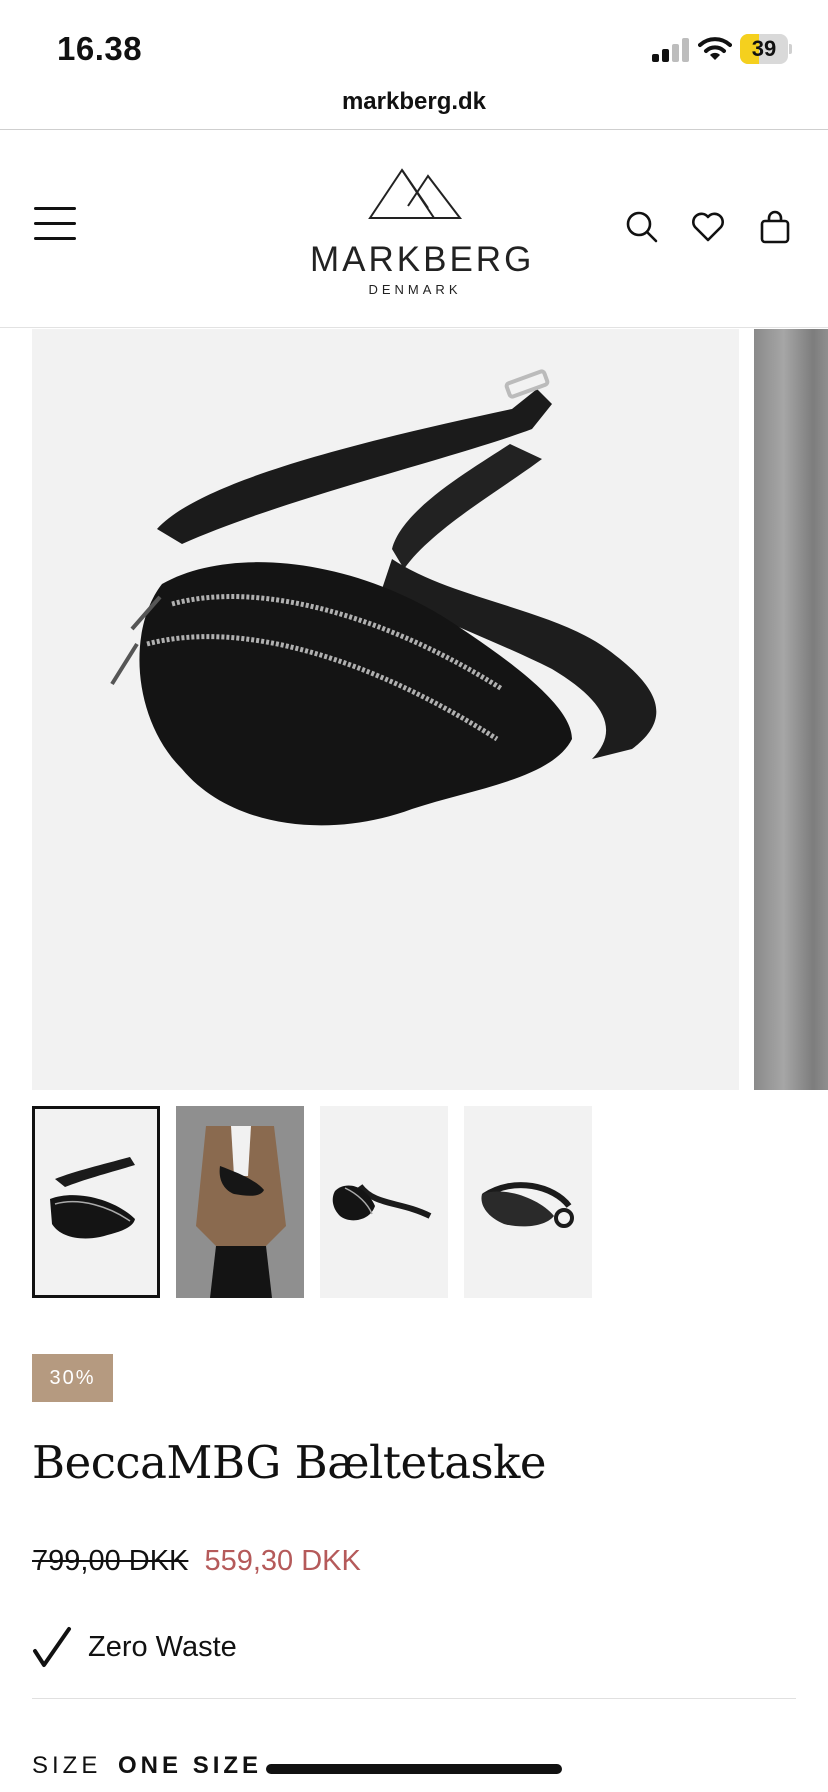 This screenshot has width=828, height=1792. I want to click on thumbnail-strip, so click(312, 1202).